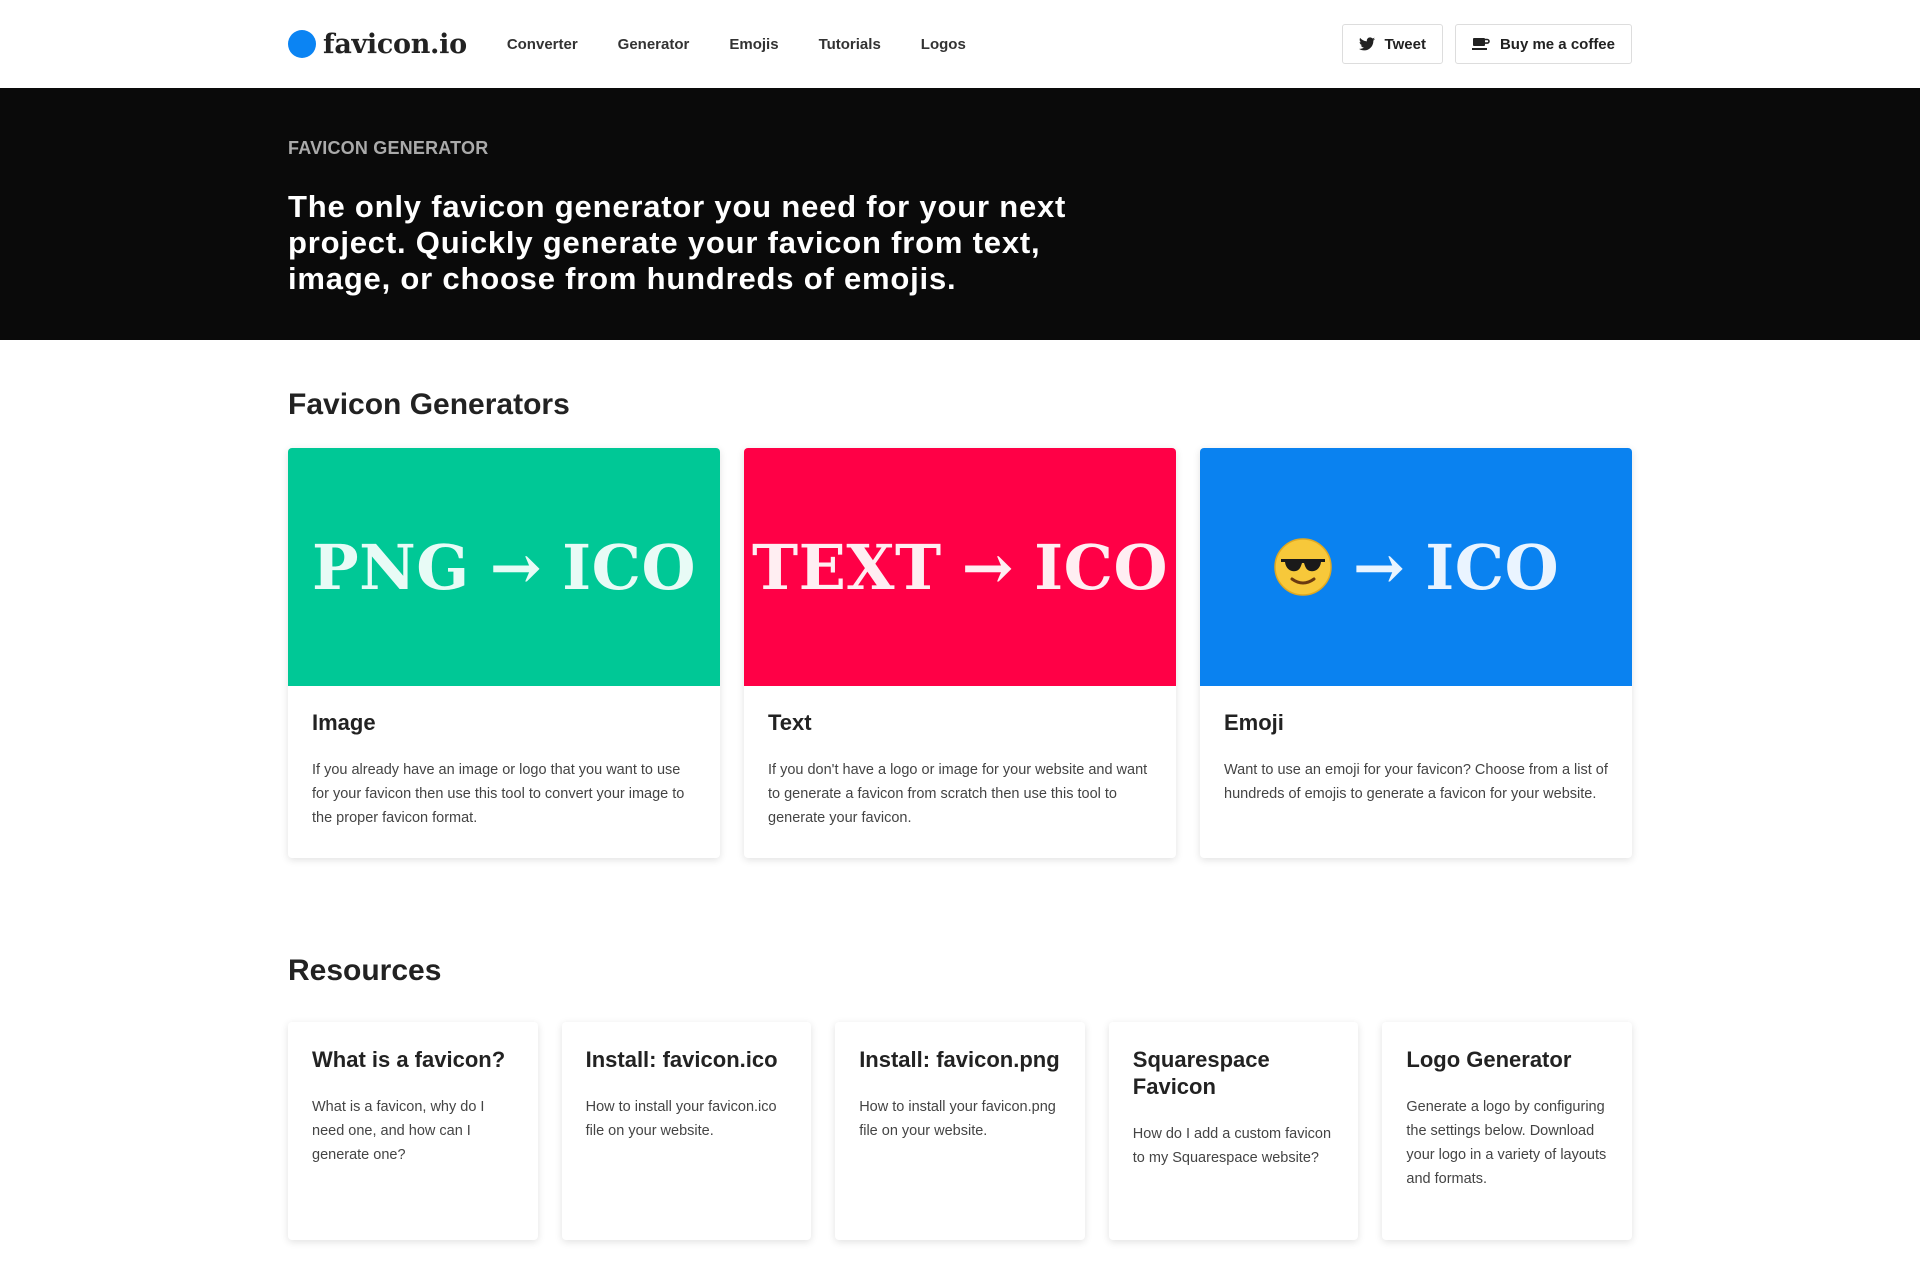 This screenshot has width=1920, height=1280. What do you see at coordinates (395, 44) in the screenshot?
I see `logo-text: favicon.io` at bounding box center [395, 44].